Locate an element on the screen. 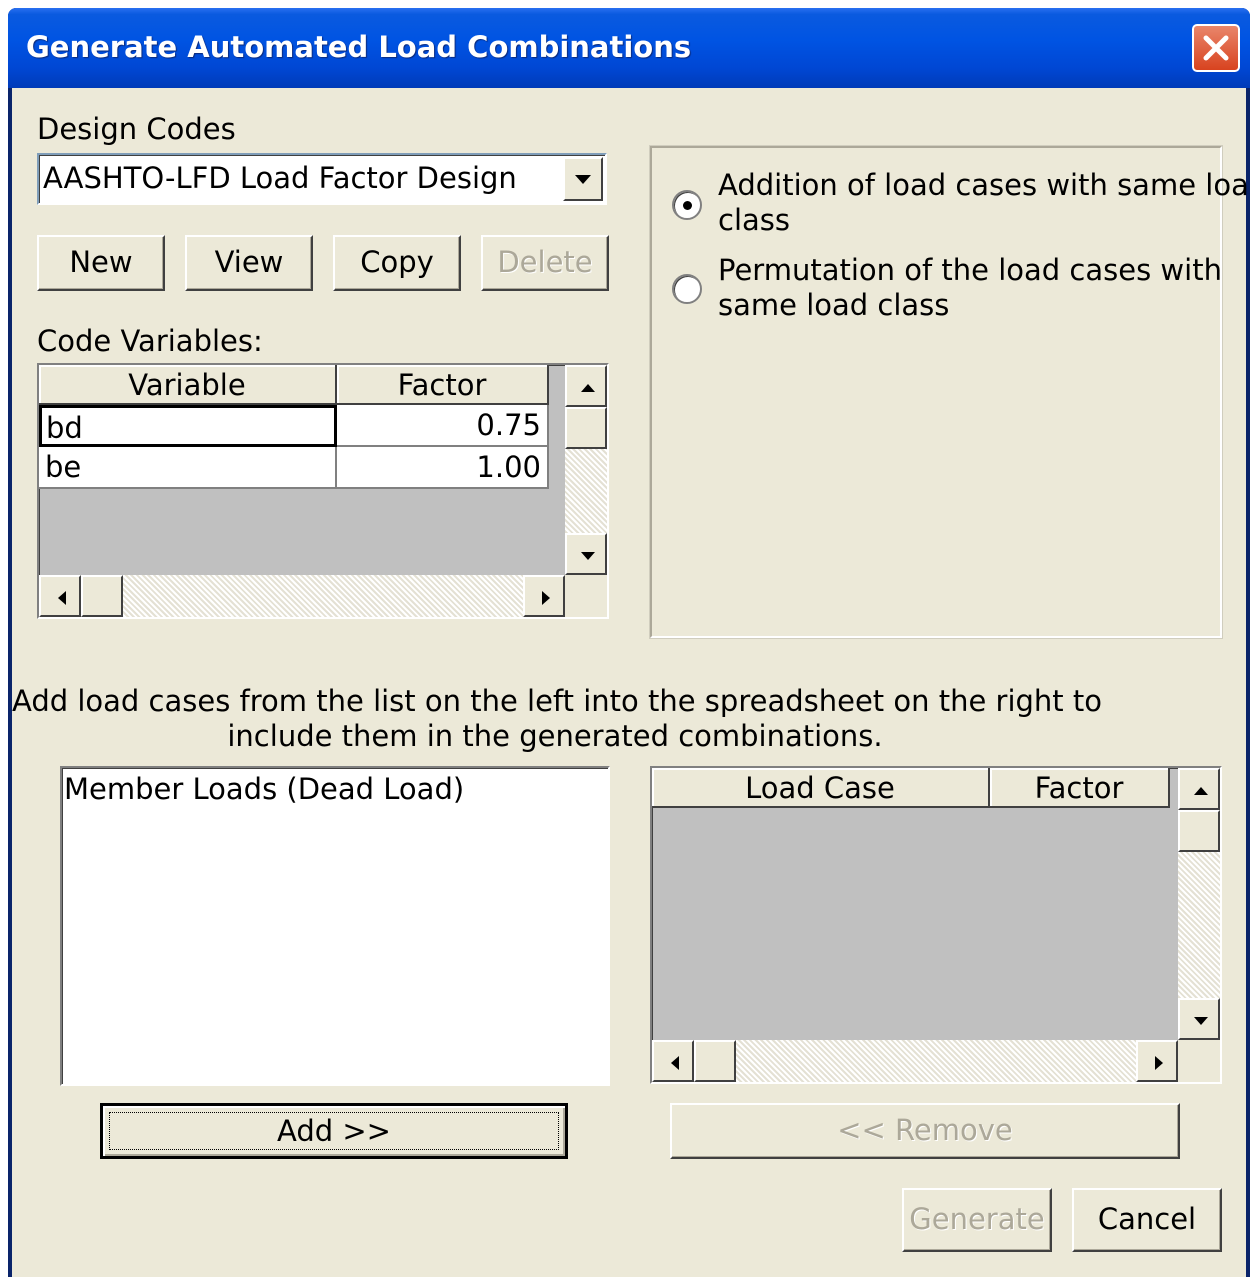 The width and height of the screenshot is (1250, 1277). generate-button: Generate is located at coordinates (977, 1220).